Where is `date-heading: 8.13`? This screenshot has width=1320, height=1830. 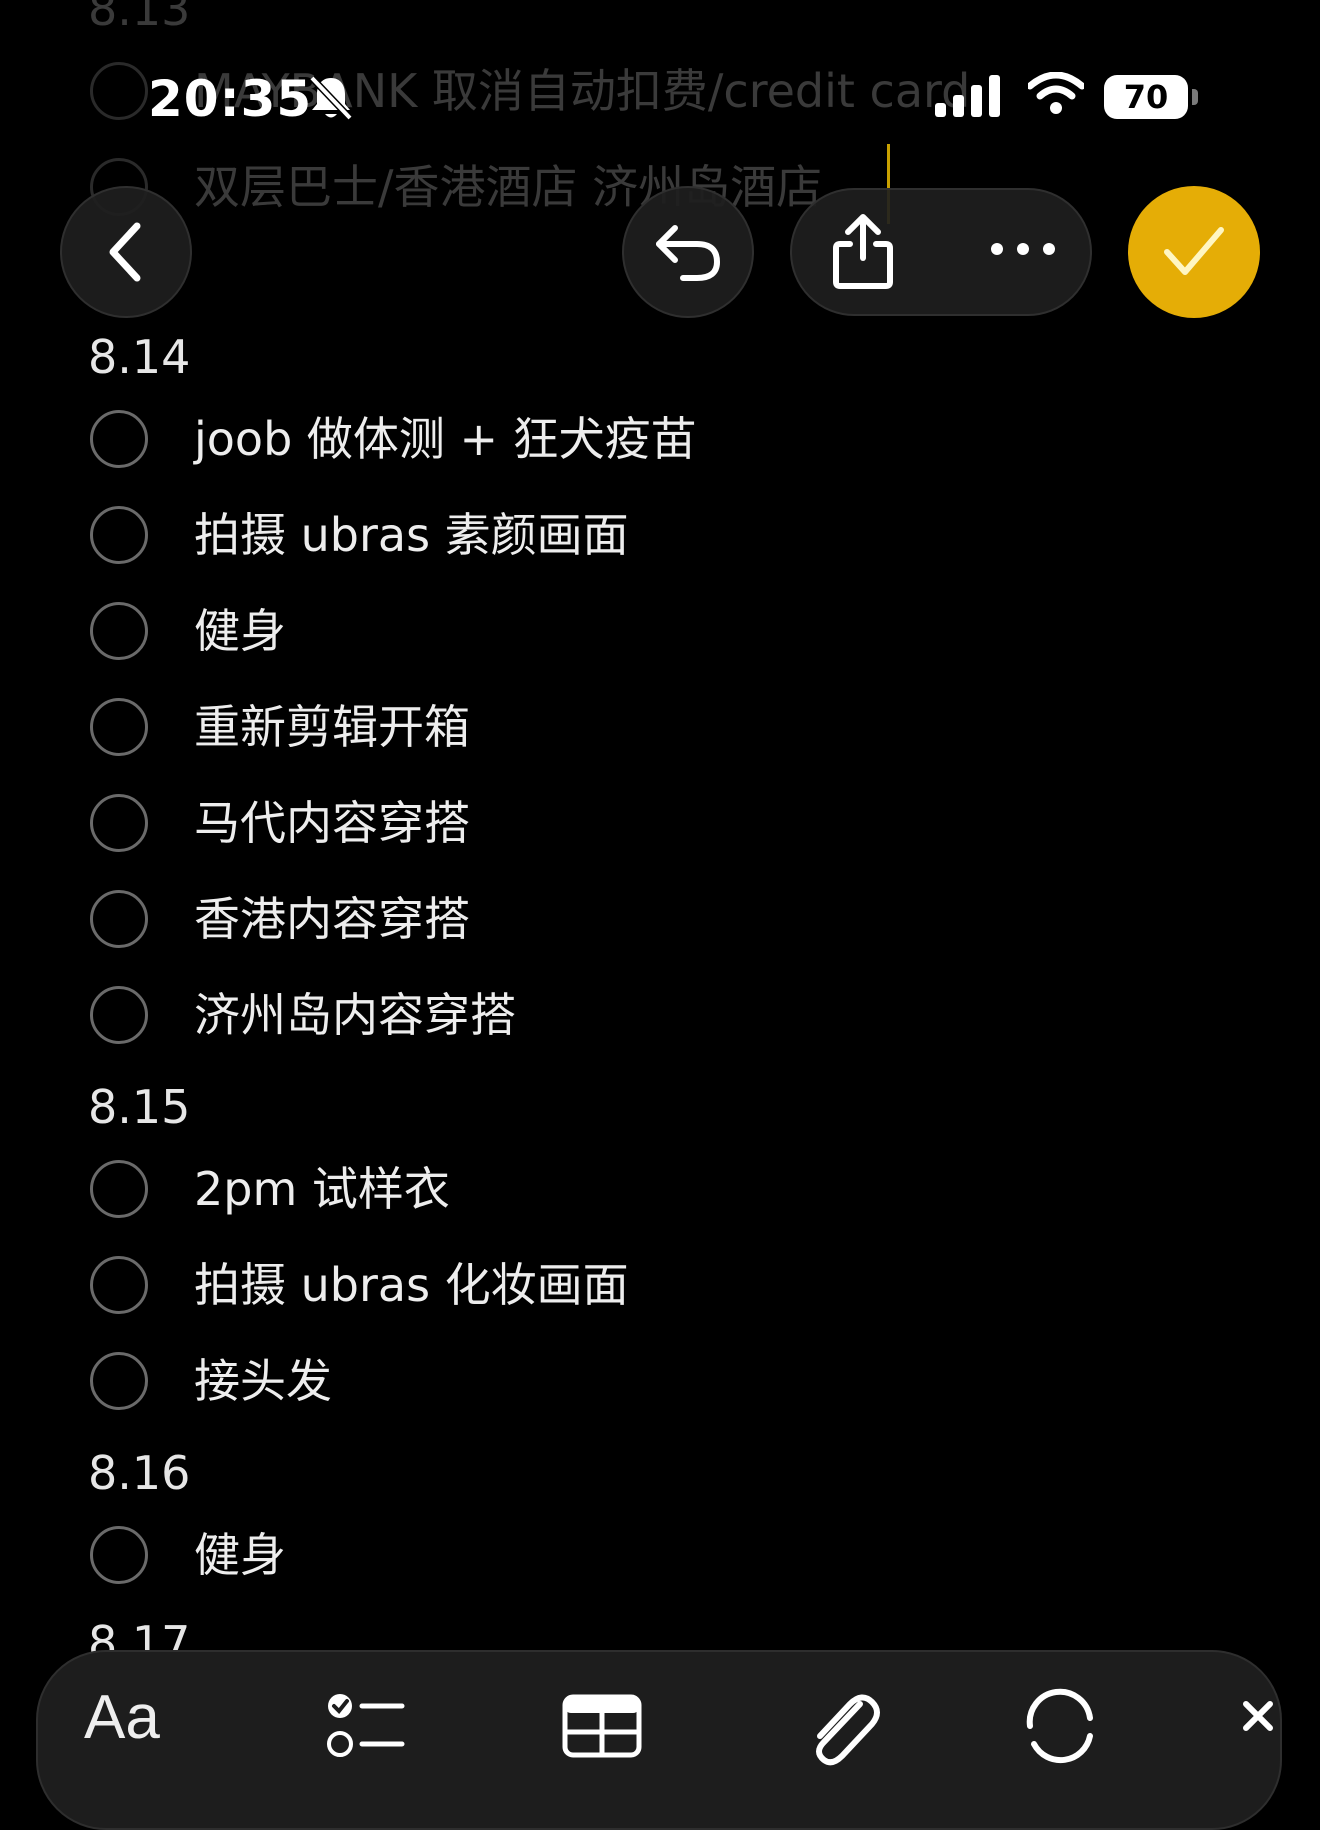
date-heading: 8.13 is located at coordinates (139, 16).